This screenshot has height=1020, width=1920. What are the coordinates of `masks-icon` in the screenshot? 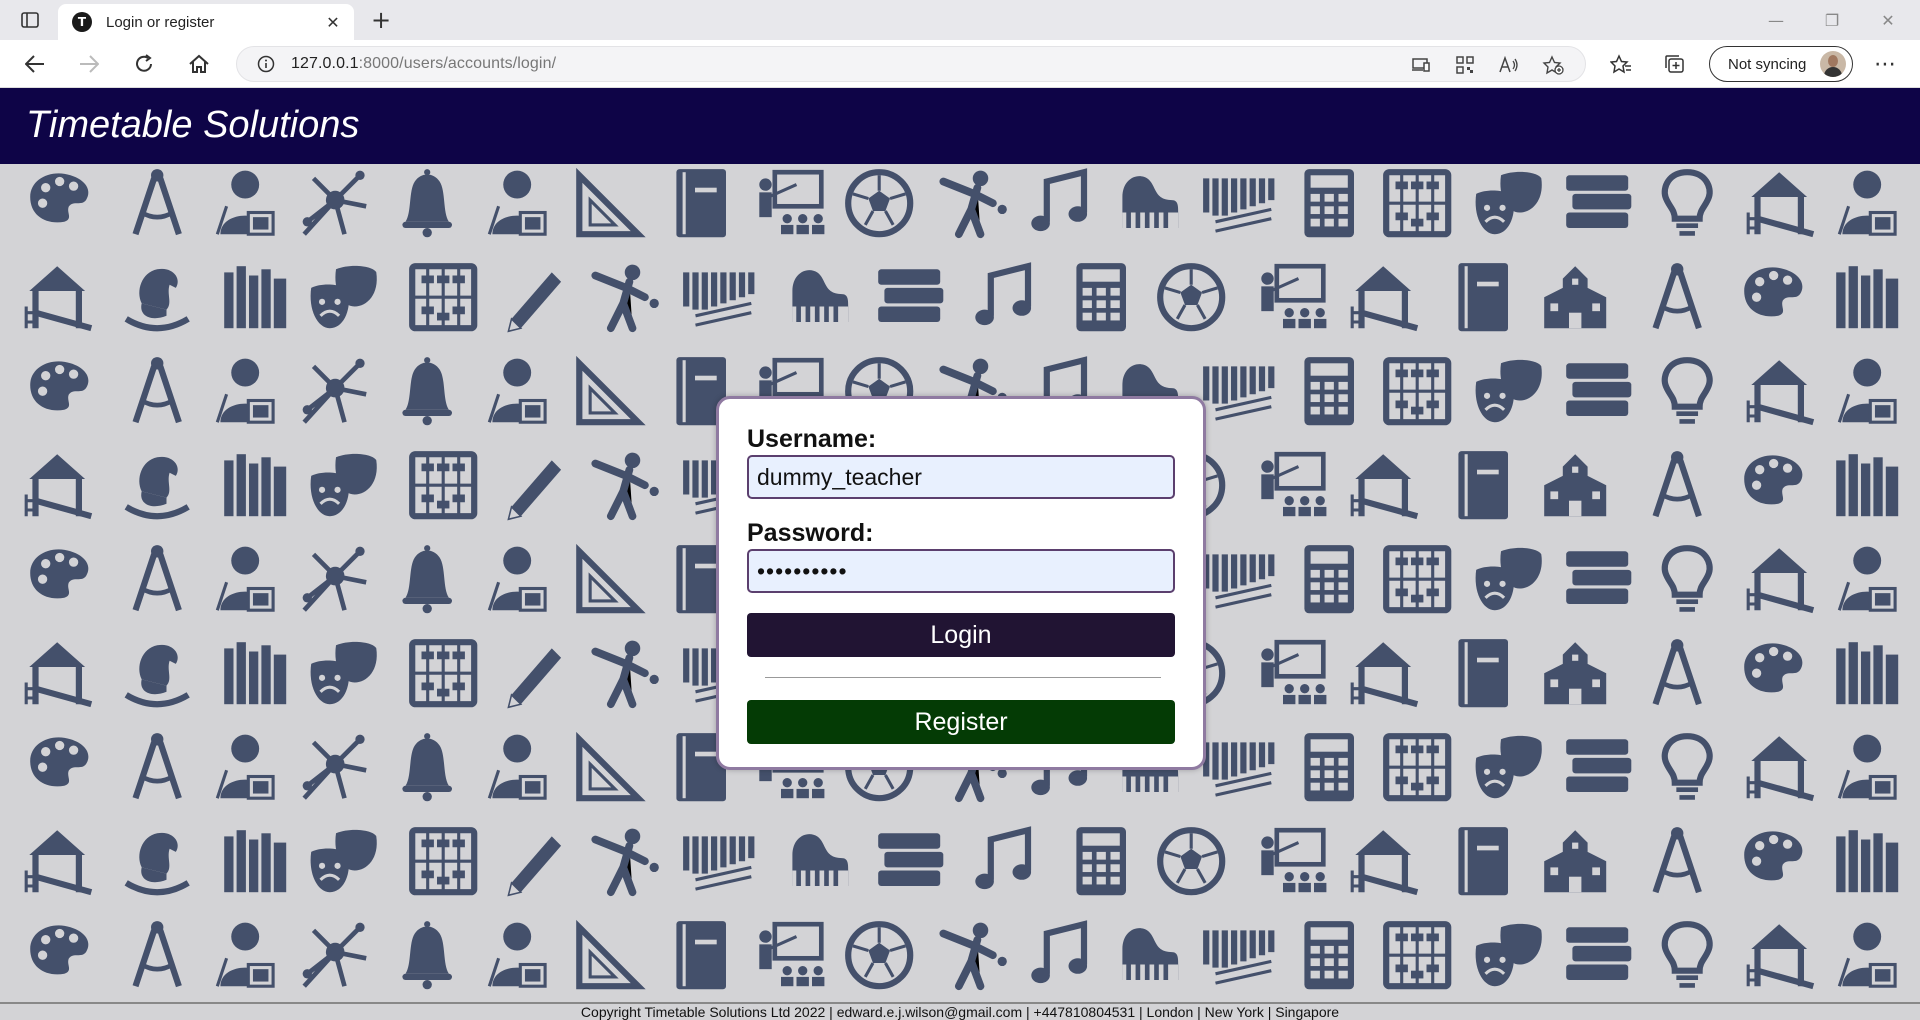 It's located at (343, 485).